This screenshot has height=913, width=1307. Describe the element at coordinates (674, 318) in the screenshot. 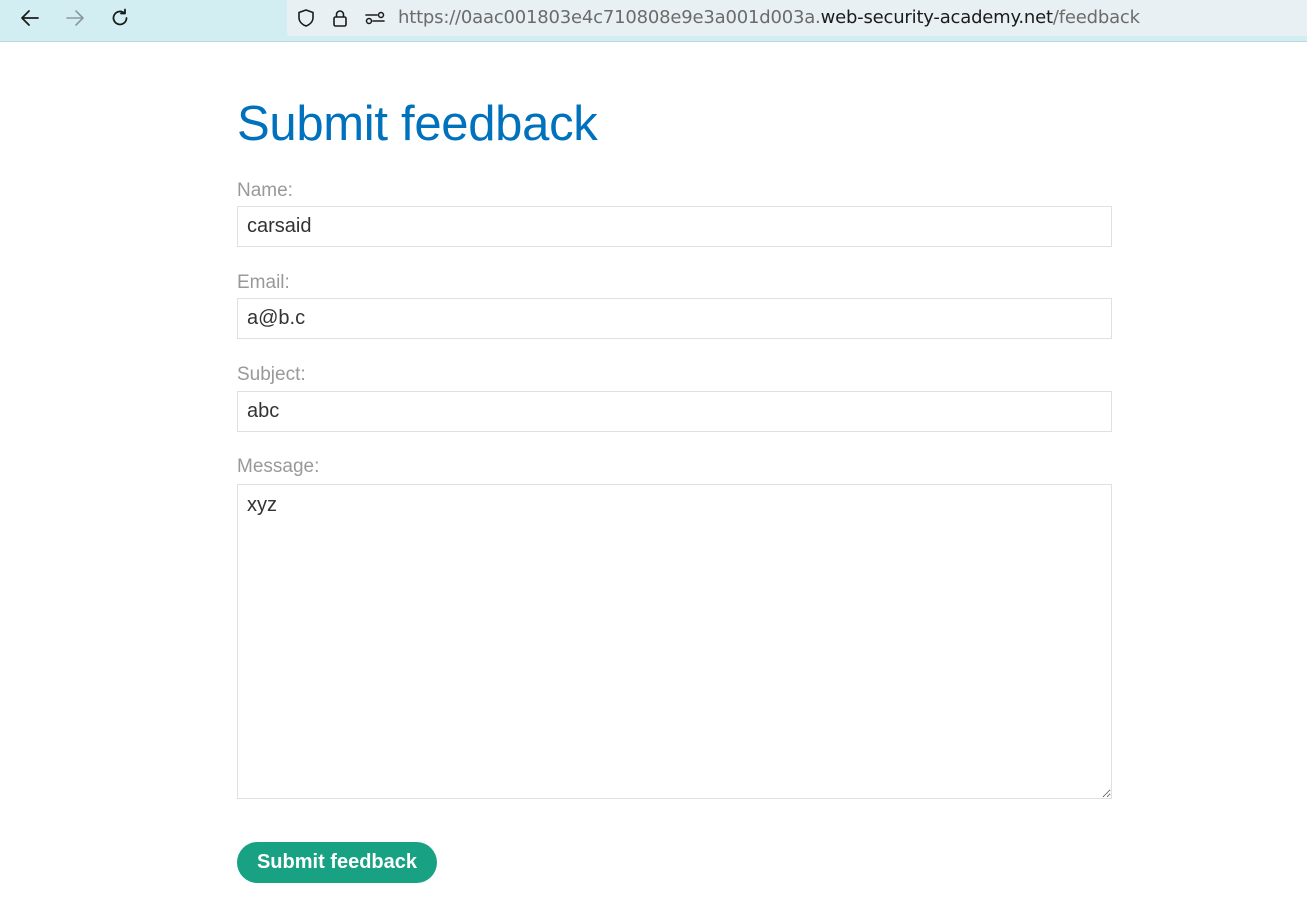

I see `email-input` at that location.